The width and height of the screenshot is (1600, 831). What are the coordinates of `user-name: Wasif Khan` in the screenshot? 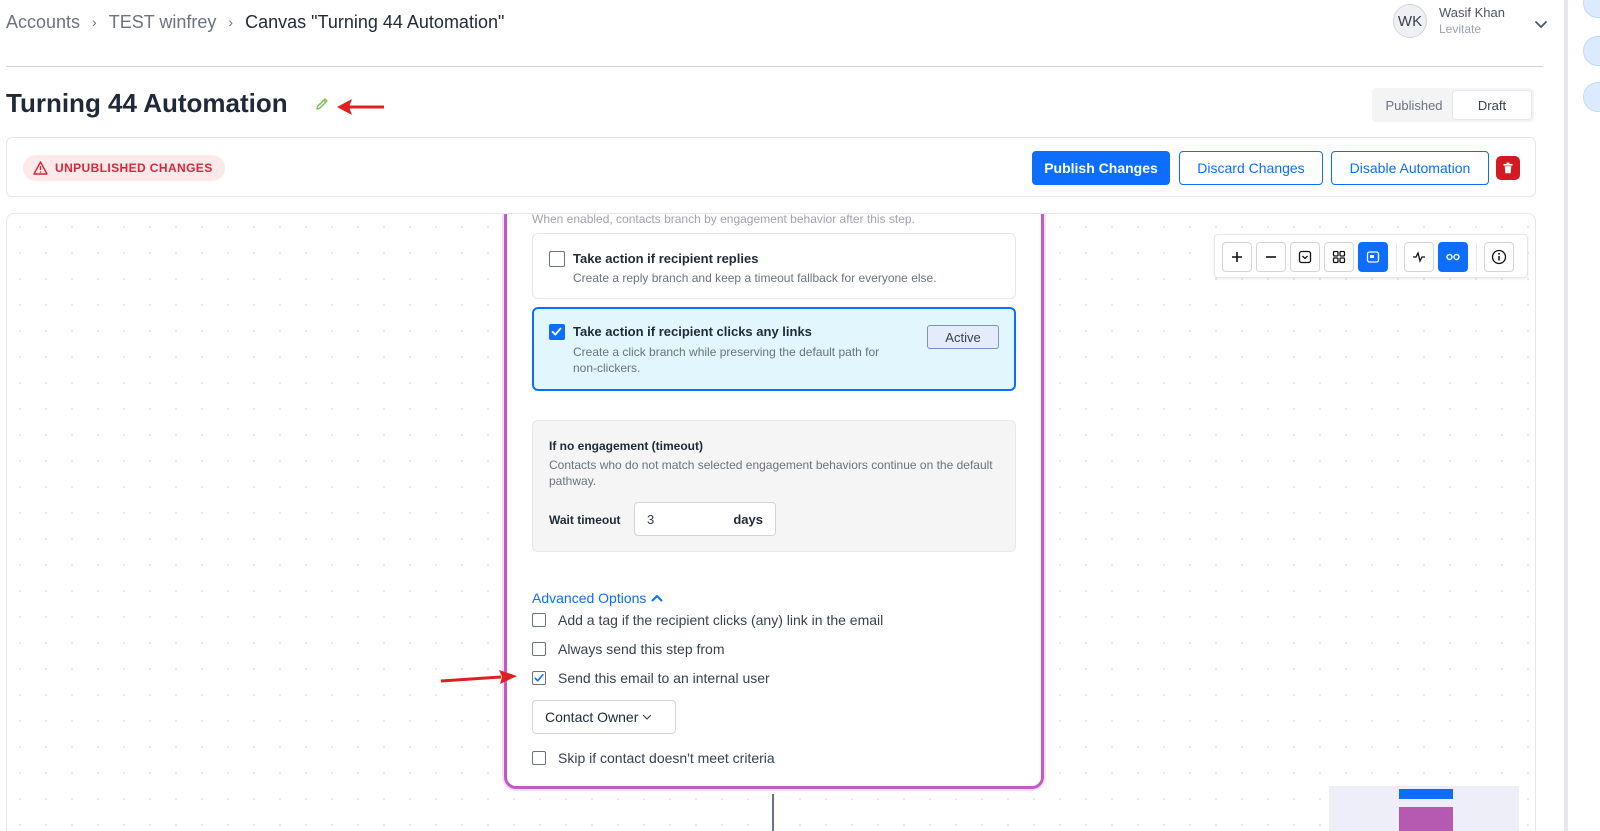 It's located at (1472, 12).